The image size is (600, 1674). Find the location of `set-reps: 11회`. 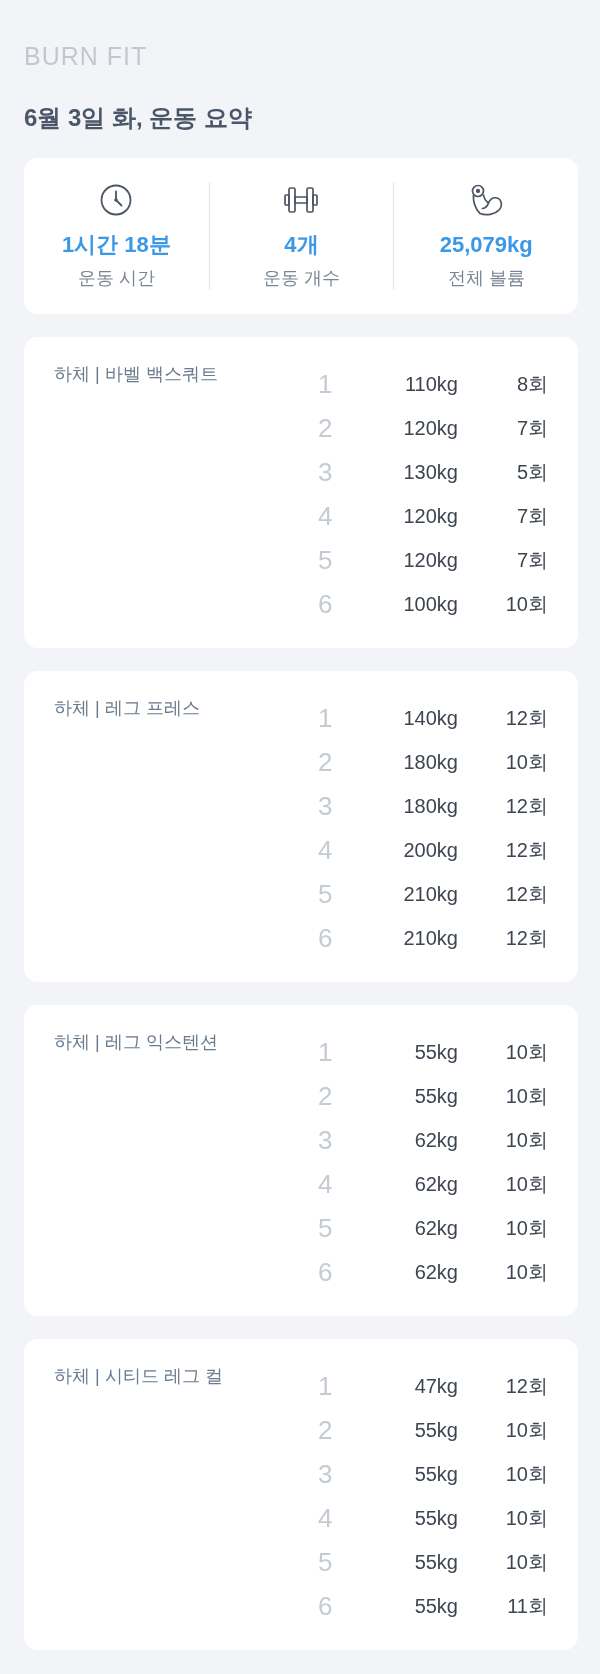

set-reps: 11회 is located at coordinates (527, 1606).